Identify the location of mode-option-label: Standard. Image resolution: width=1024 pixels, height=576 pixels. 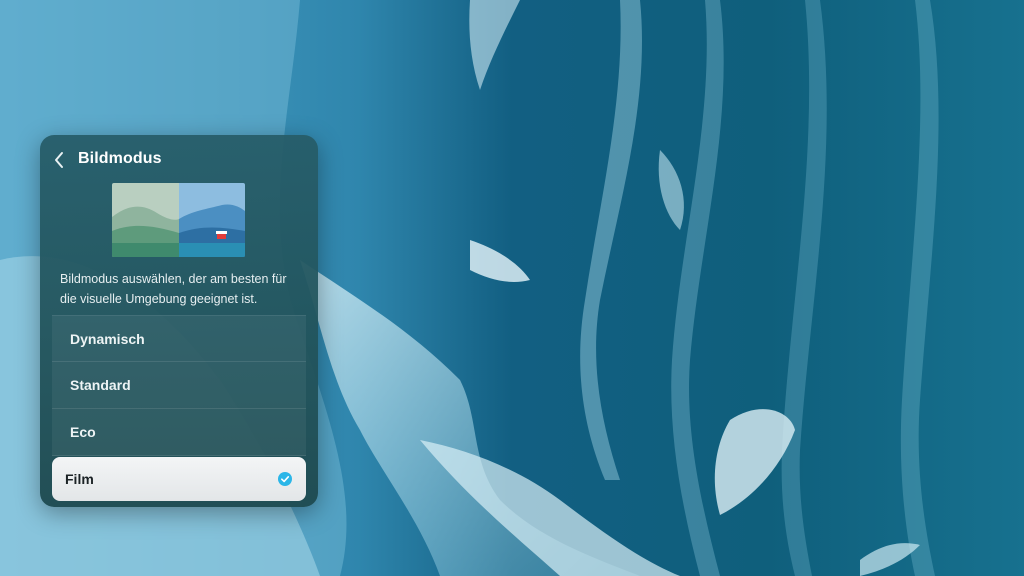
(100, 385).